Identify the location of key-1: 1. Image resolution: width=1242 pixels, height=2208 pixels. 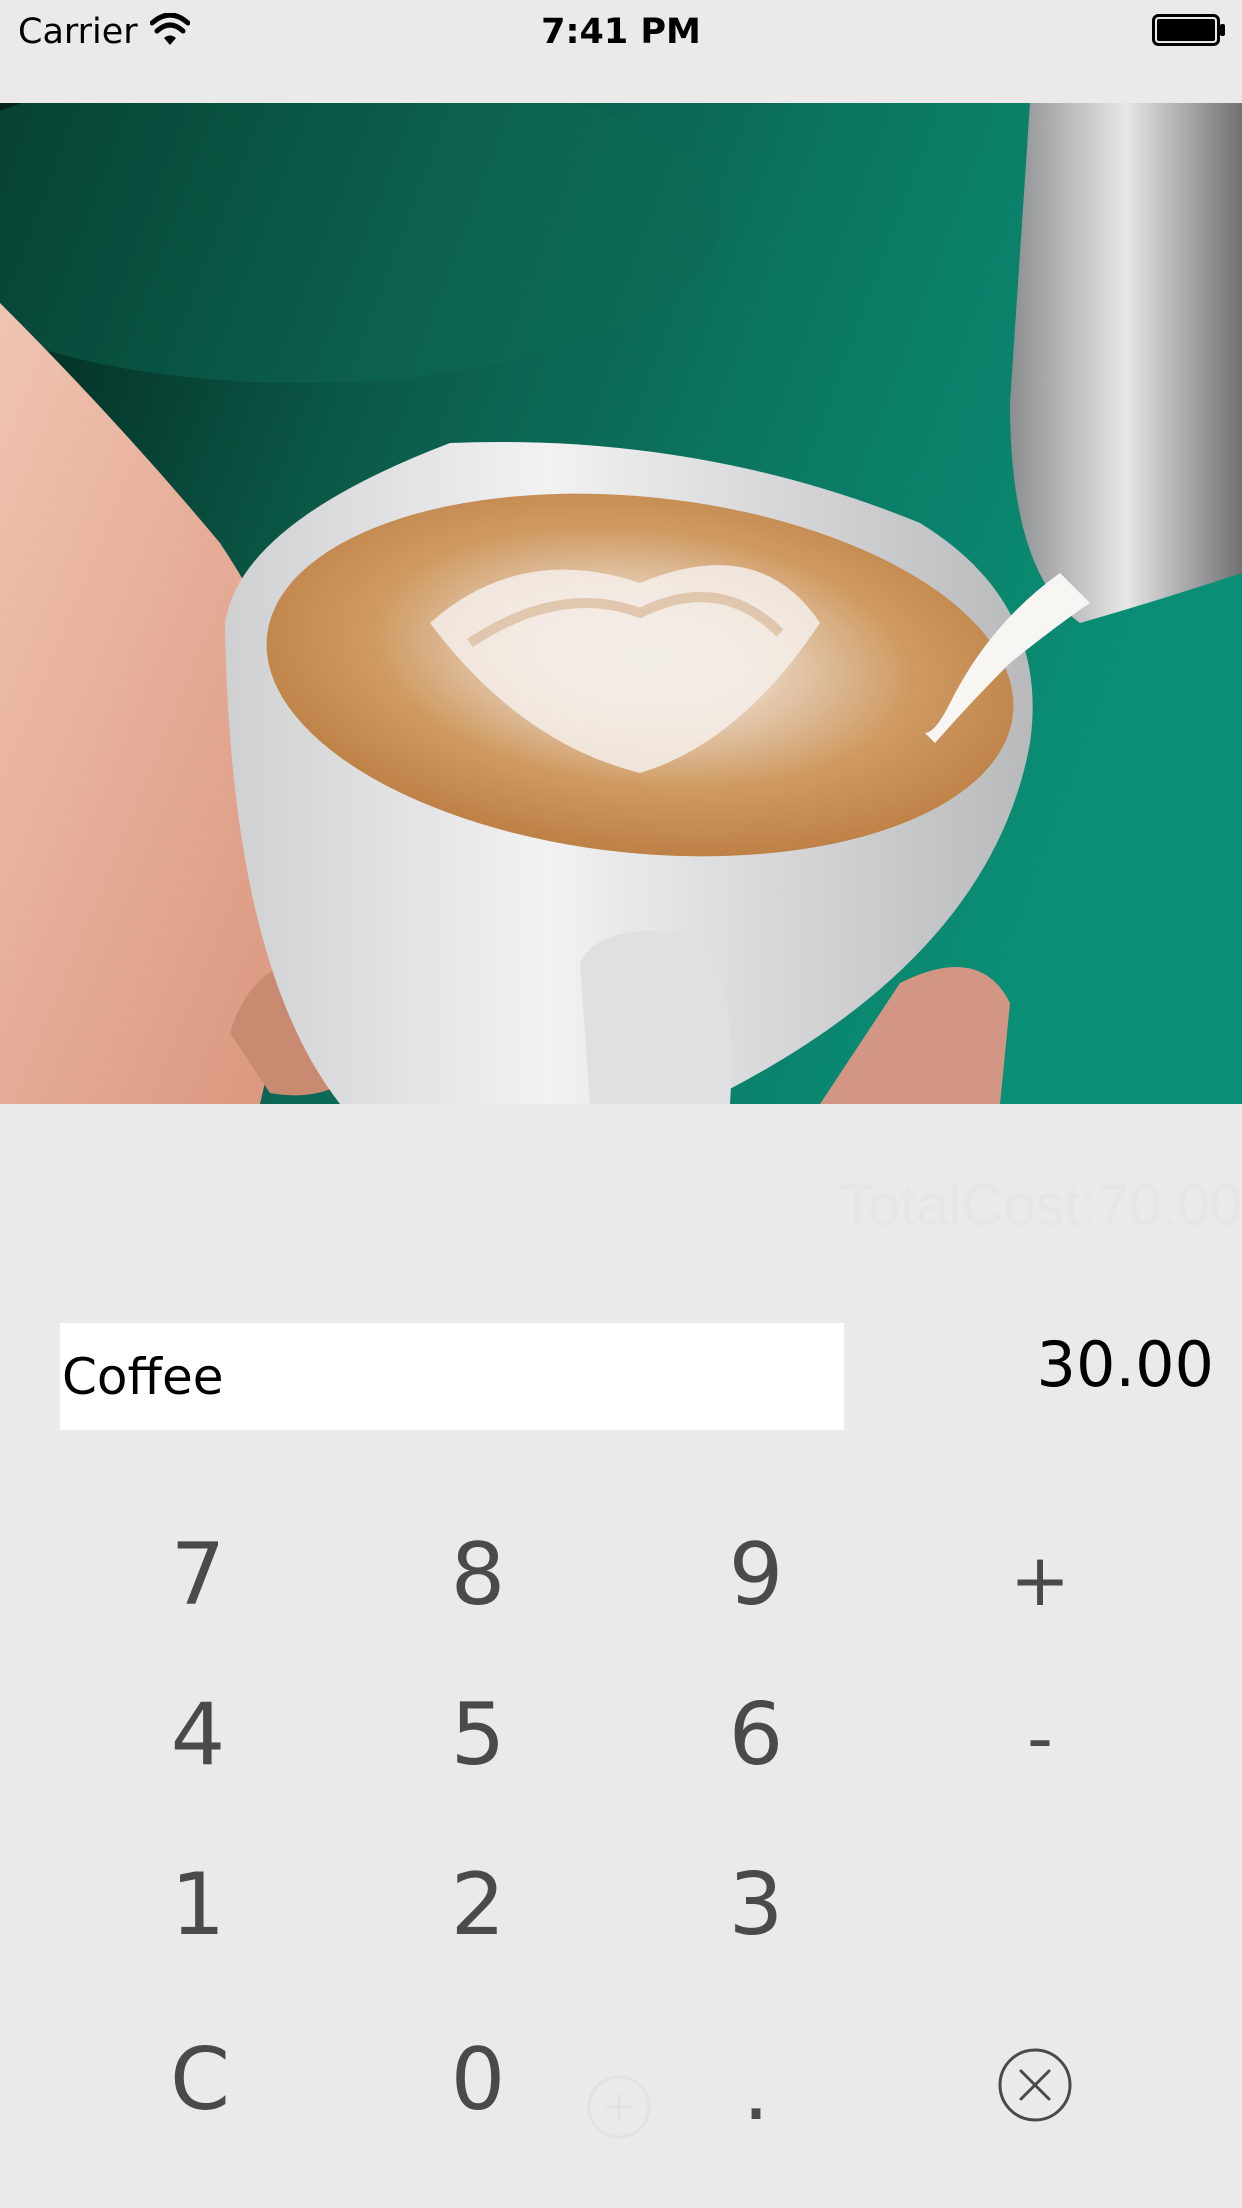
(198, 1905).